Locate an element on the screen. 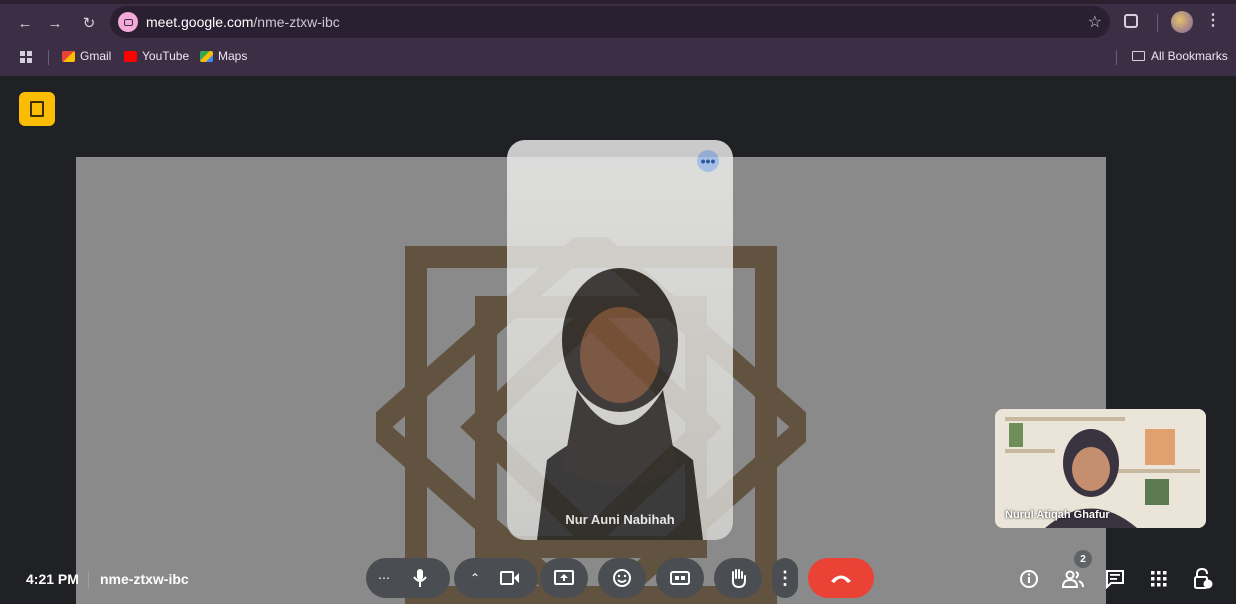 This screenshot has width=1236, height=604. url-text: meet.google.com/nme-ztxw-ibc is located at coordinates (243, 22).